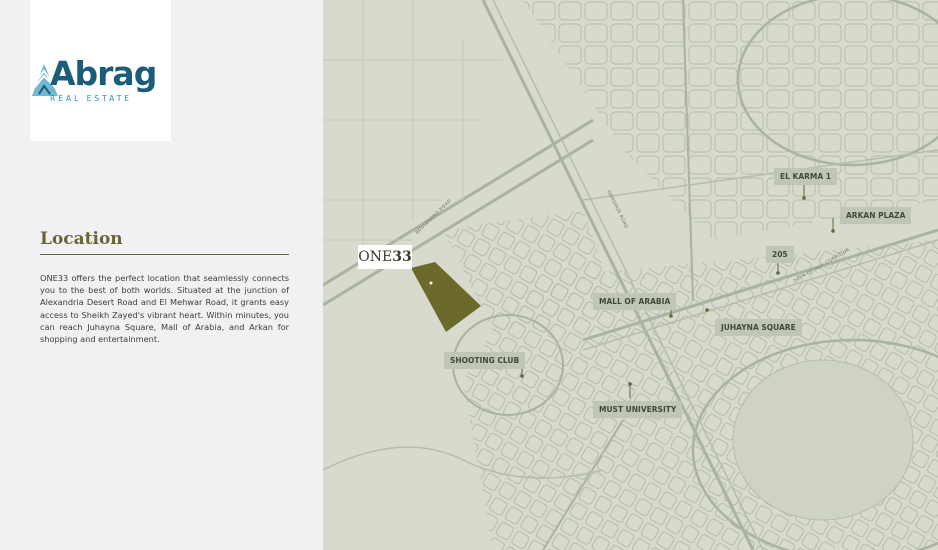 The height and width of the screenshot is (550, 938). I want to click on landmark-205: 205, so click(780, 254).